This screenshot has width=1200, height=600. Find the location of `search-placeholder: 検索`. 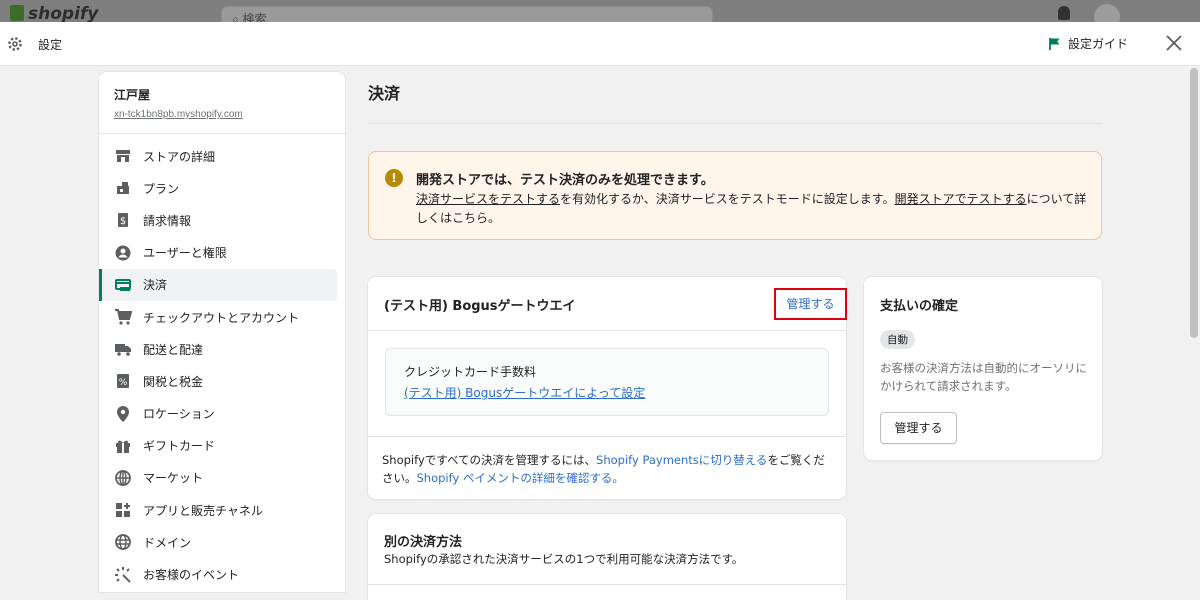

search-placeholder: 検索 is located at coordinates (254, 17).